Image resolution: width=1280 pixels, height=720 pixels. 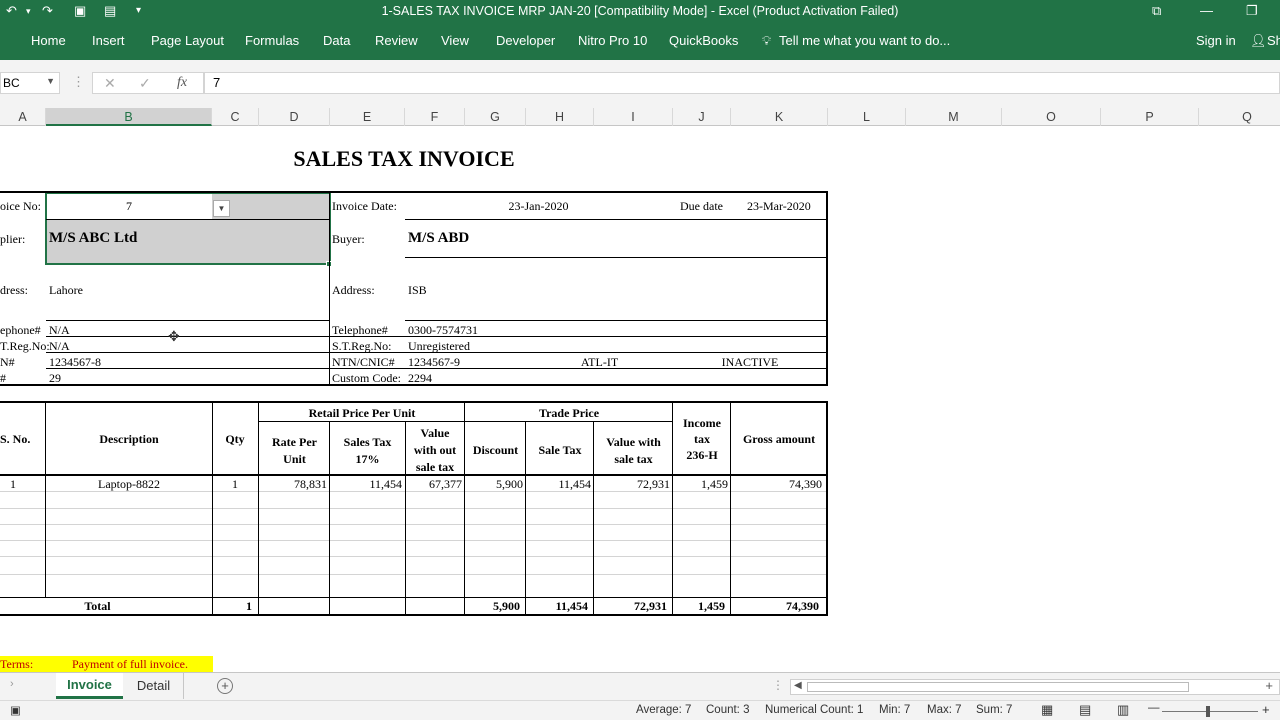 What do you see at coordinates (633, 117) in the screenshot?
I see `column-header-i: I` at bounding box center [633, 117].